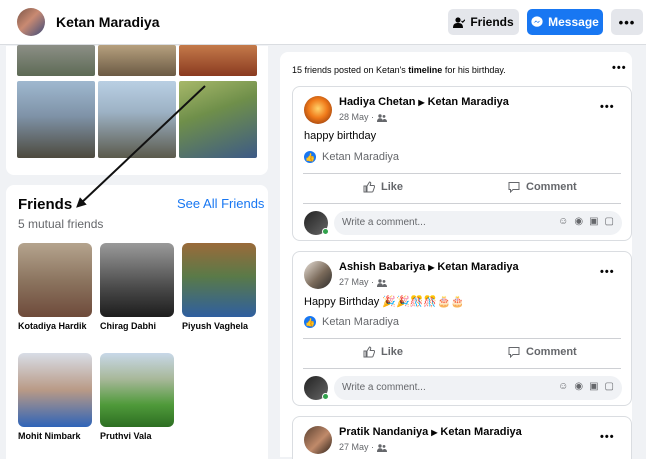 Image resolution: width=646 pixels, height=459 pixels. Describe the element at coordinates (619, 68) in the screenshot. I see `timeline-options-button: •••` at that location.